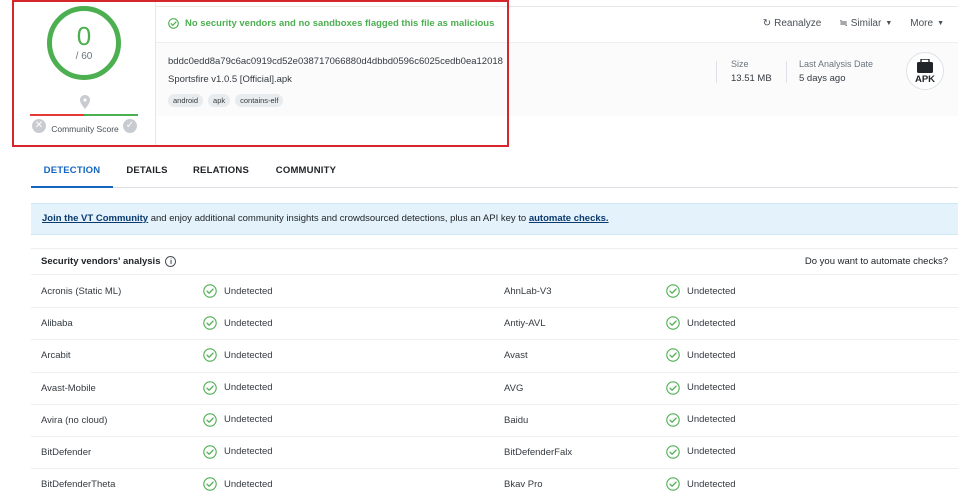 Image resolution: width=960 pixels, height=494 pixels. Describe the element at coordinates (525, 324) in the screenshot. I see `vendor-name: Antiy-AVL` at that location.